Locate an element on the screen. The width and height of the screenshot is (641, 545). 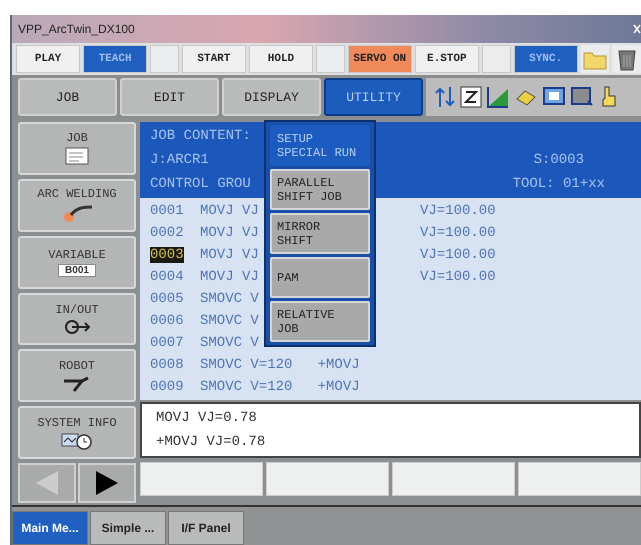
line-number: 0005 is located at coordinates (167, 299).